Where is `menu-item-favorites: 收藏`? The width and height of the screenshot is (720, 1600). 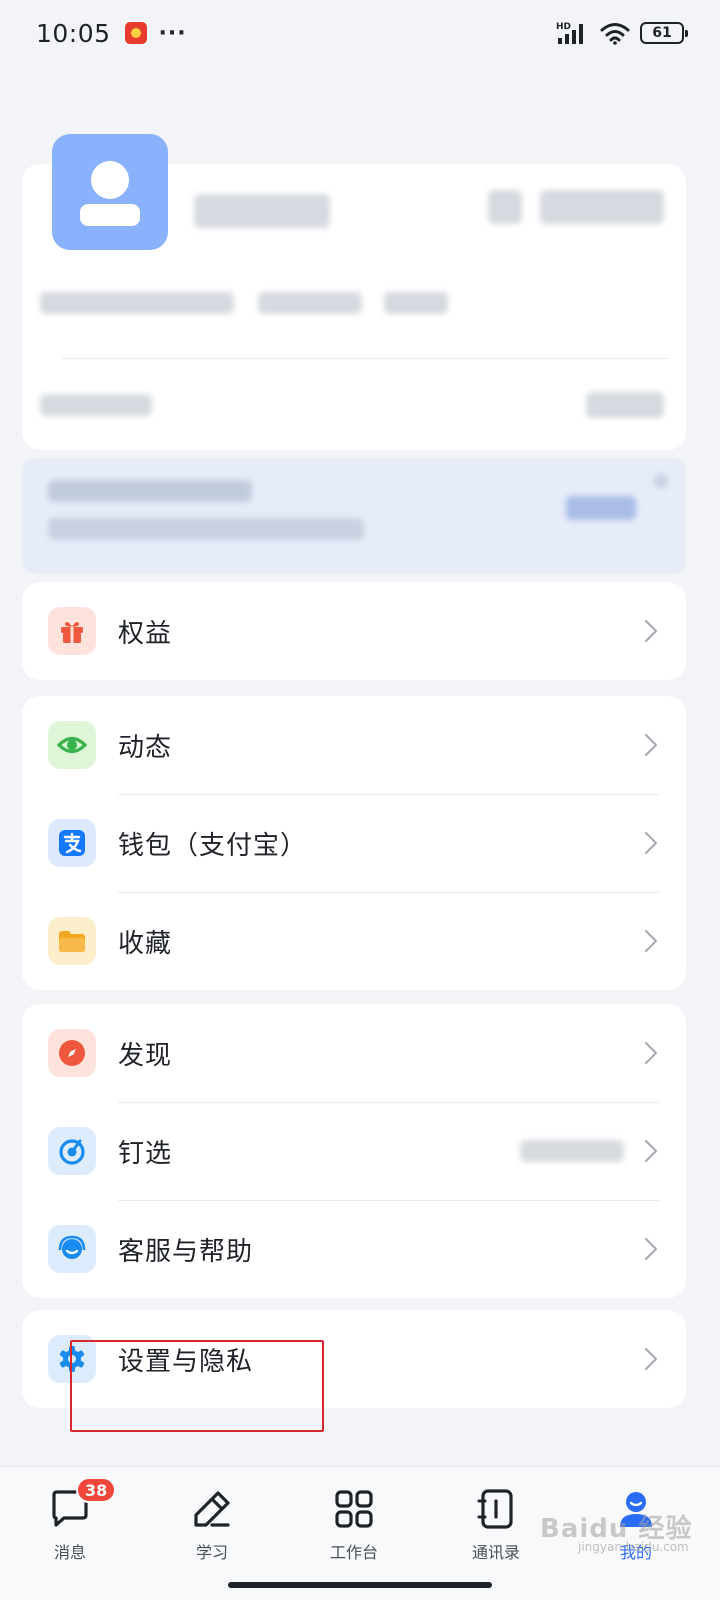
menu-item-favorites: 收藏 is located at coordinates (354, 941).